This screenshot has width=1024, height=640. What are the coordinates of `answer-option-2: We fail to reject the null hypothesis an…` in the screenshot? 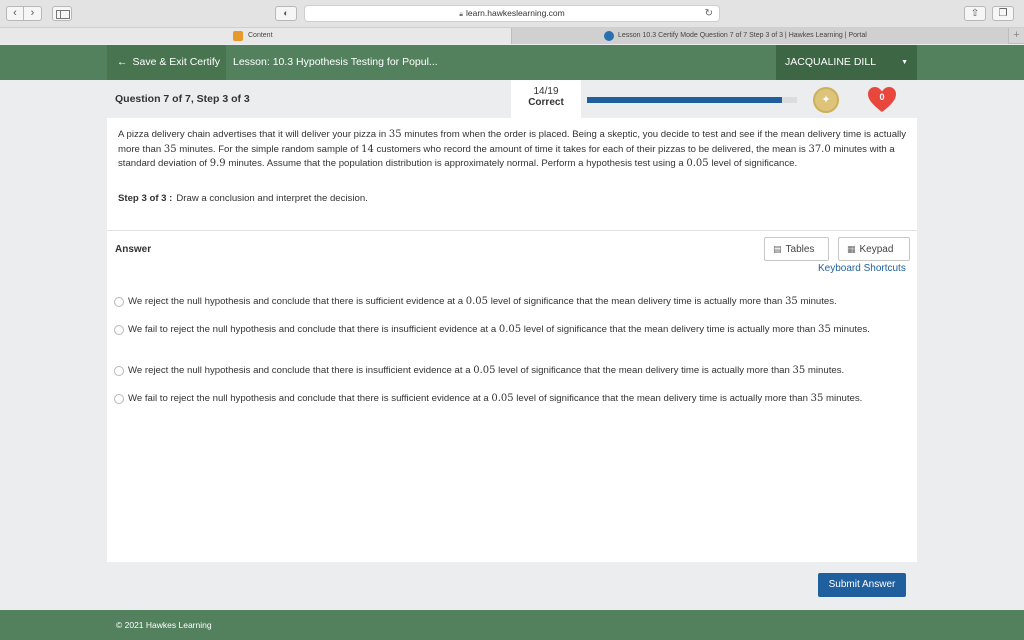 It's located at (514, 330).